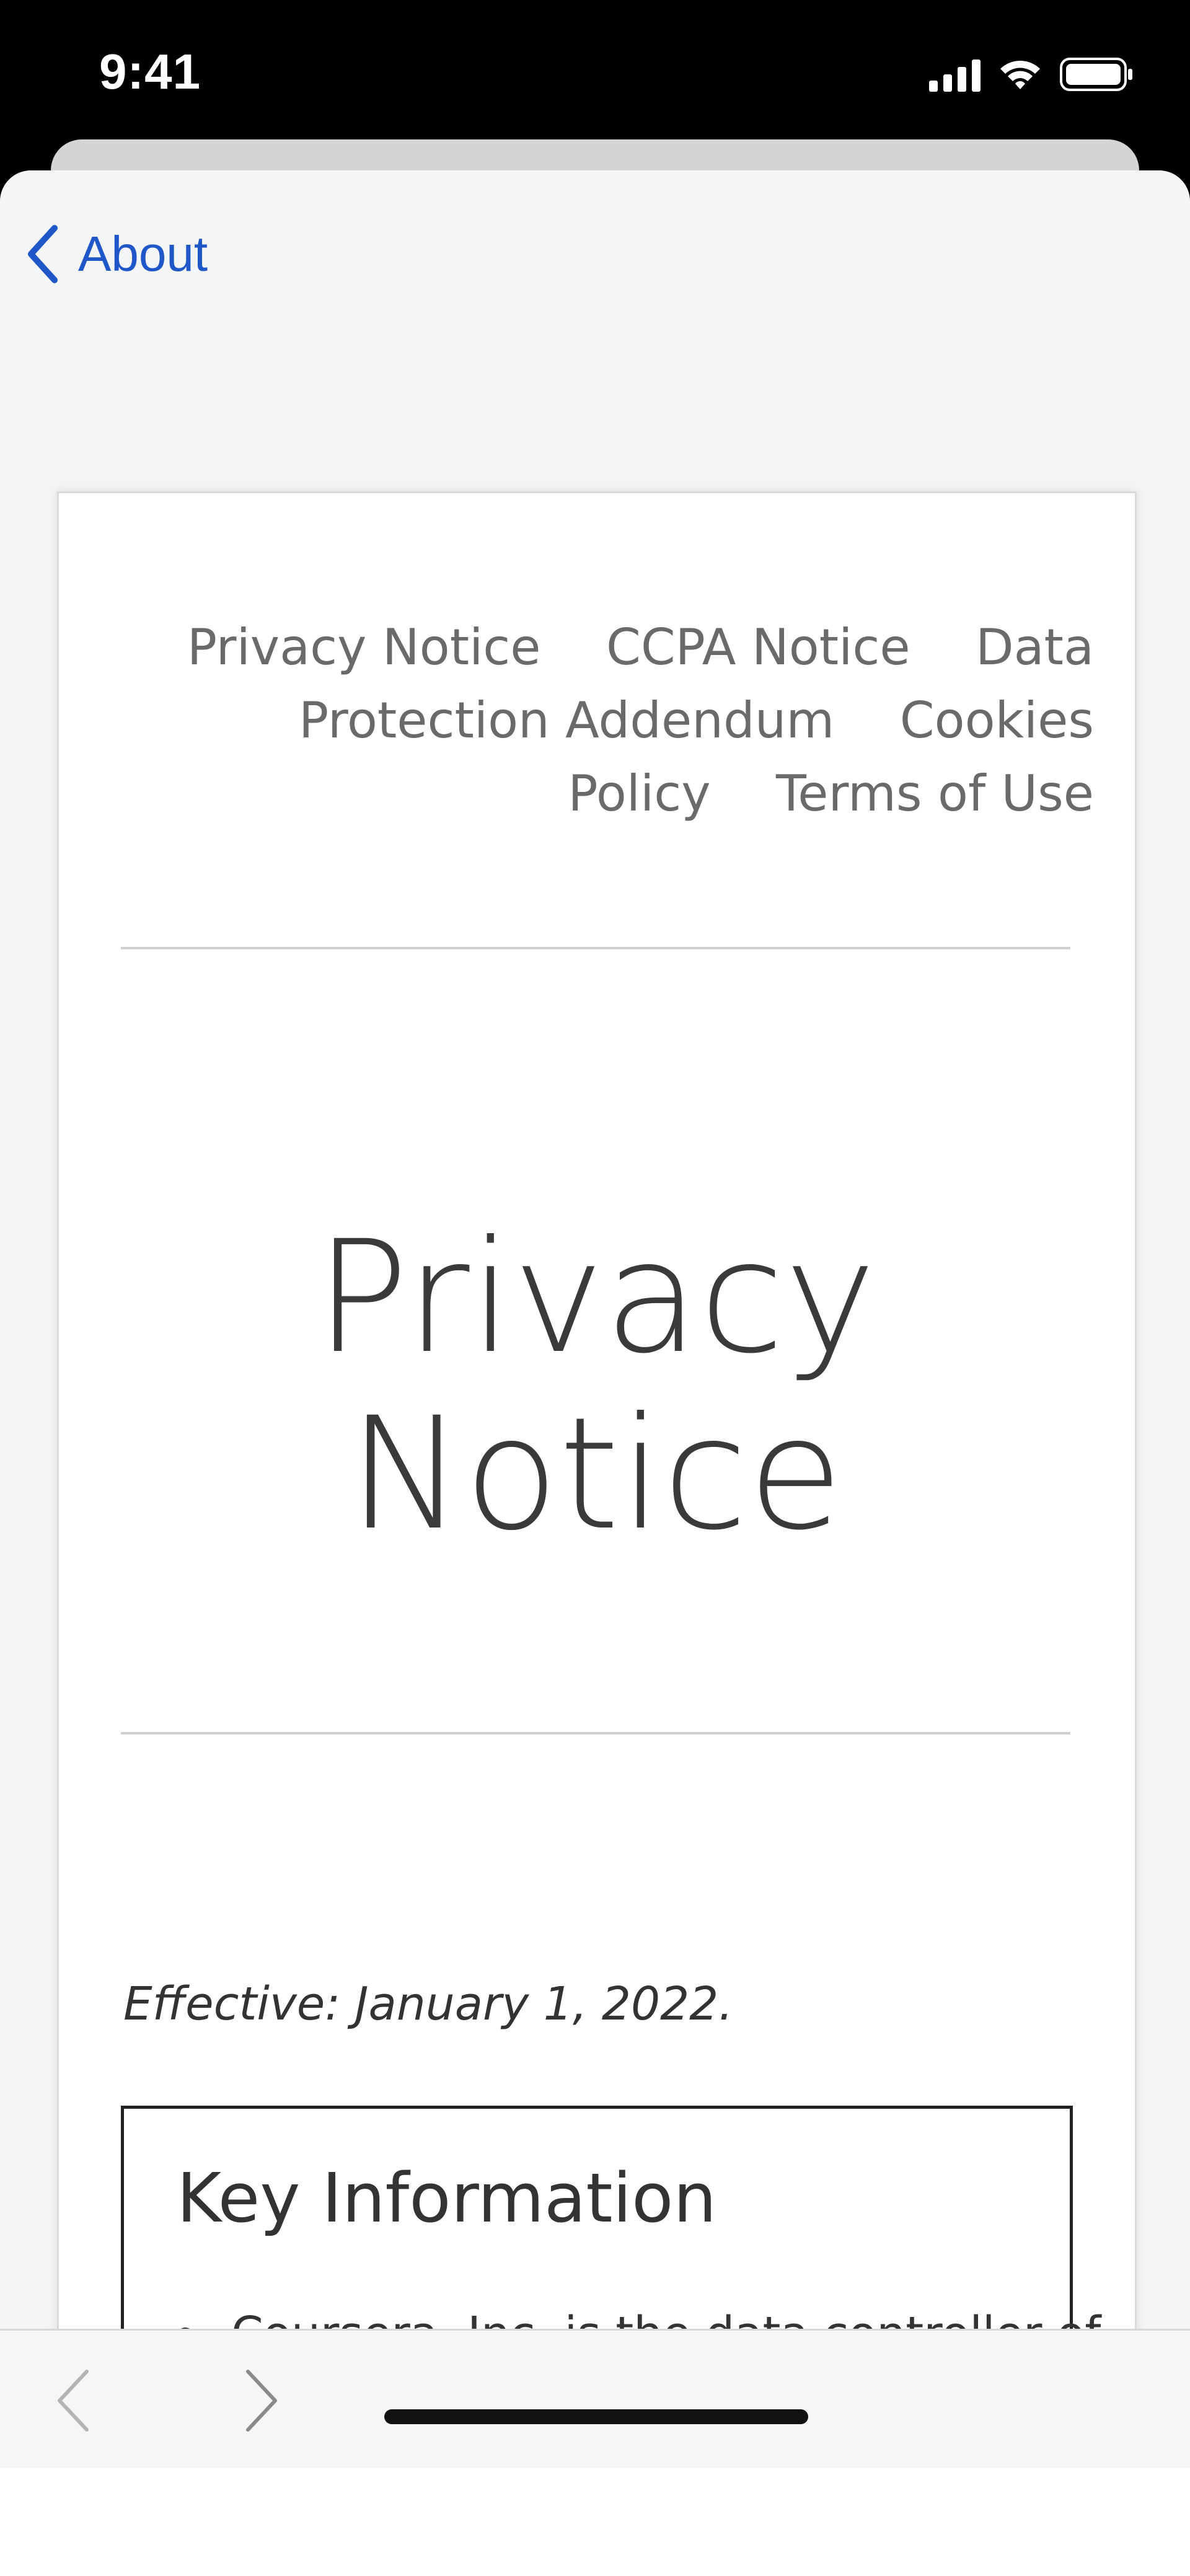  What do you see at coordinates (595, 2399) in the screenshot?
I see `bottom-toolbar` at bounding box center [595, 2399].